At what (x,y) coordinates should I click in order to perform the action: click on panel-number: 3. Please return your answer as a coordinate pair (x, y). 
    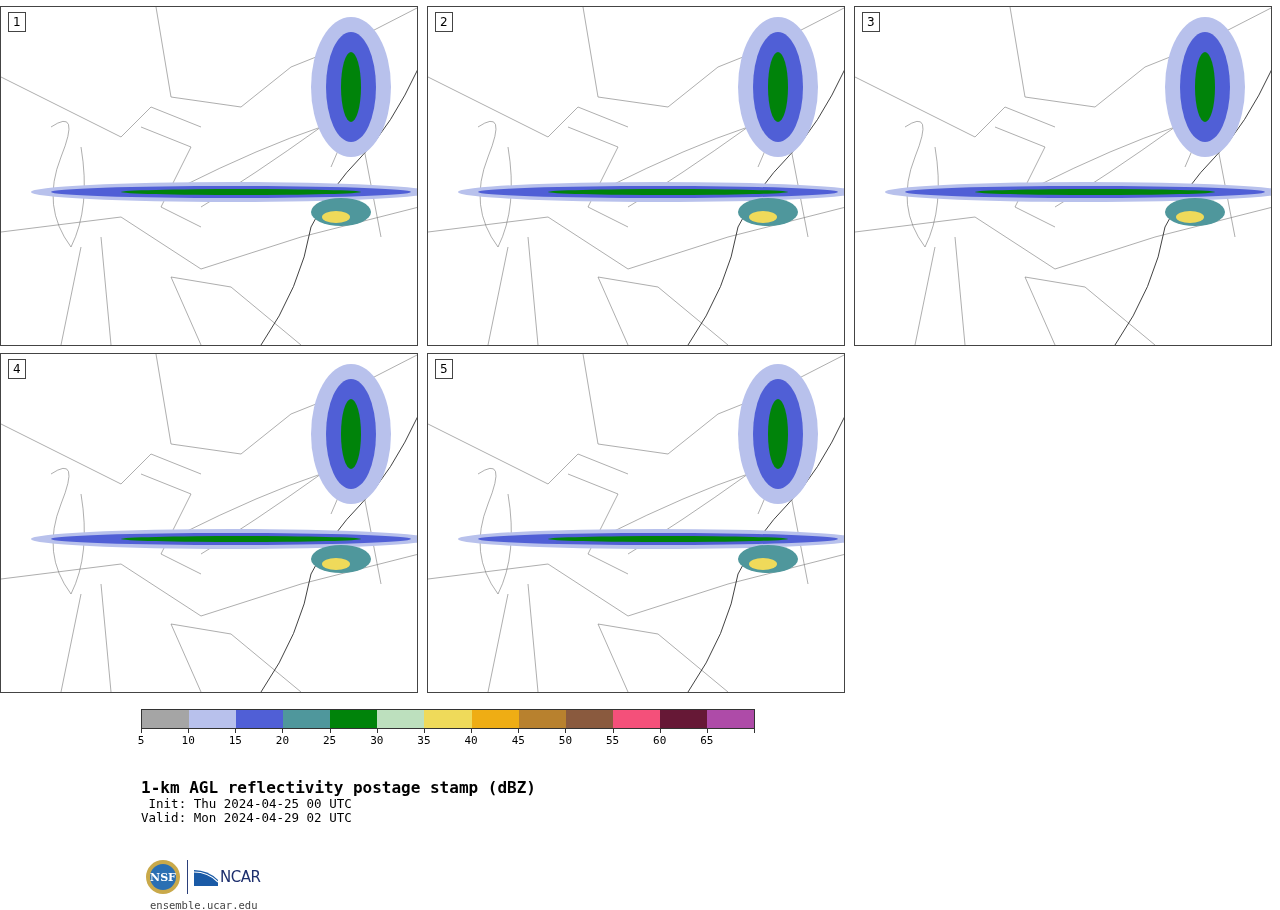
    Looking at the image, I should click on (871, 22).